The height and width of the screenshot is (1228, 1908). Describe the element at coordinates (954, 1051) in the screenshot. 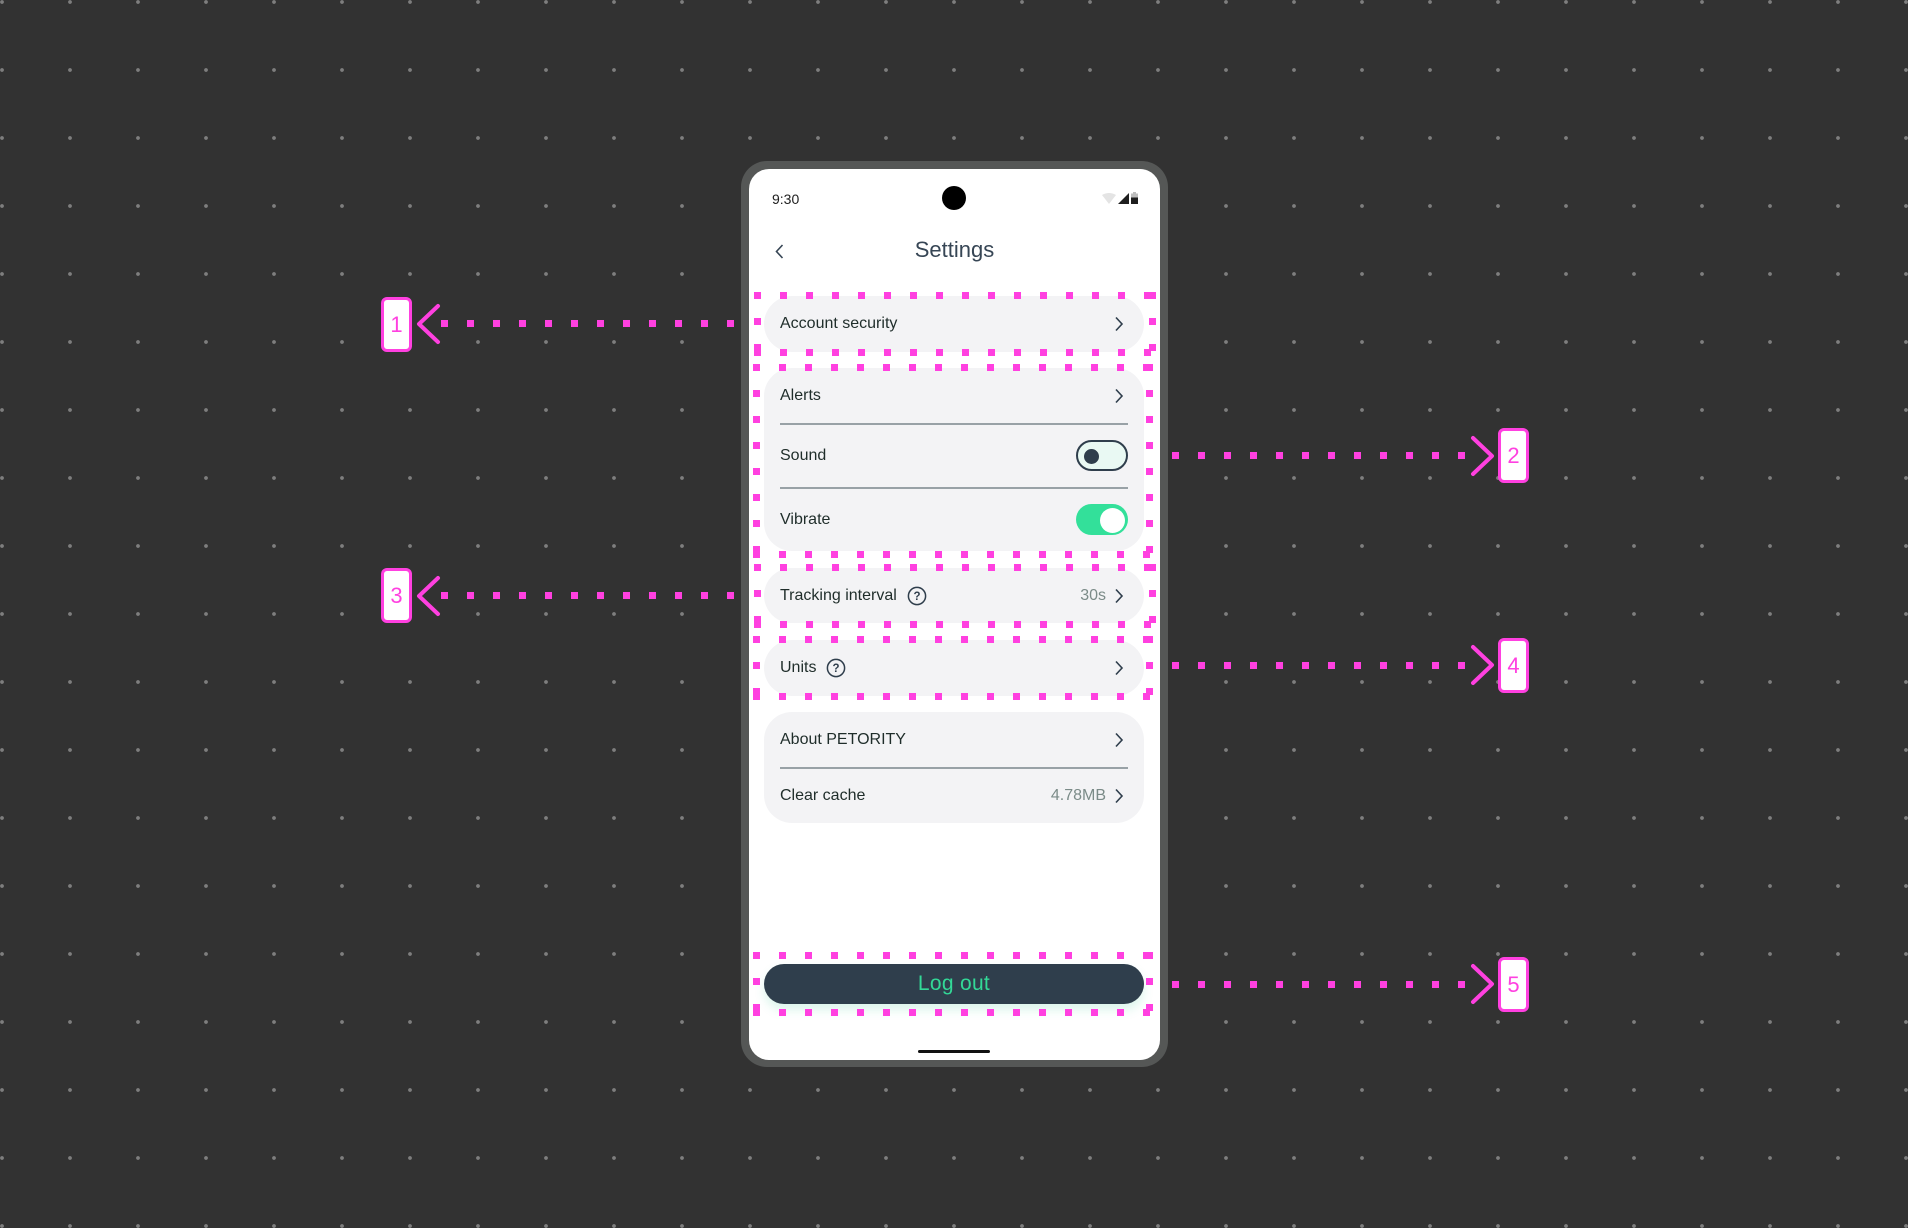

I see `home-indicator` at that location.